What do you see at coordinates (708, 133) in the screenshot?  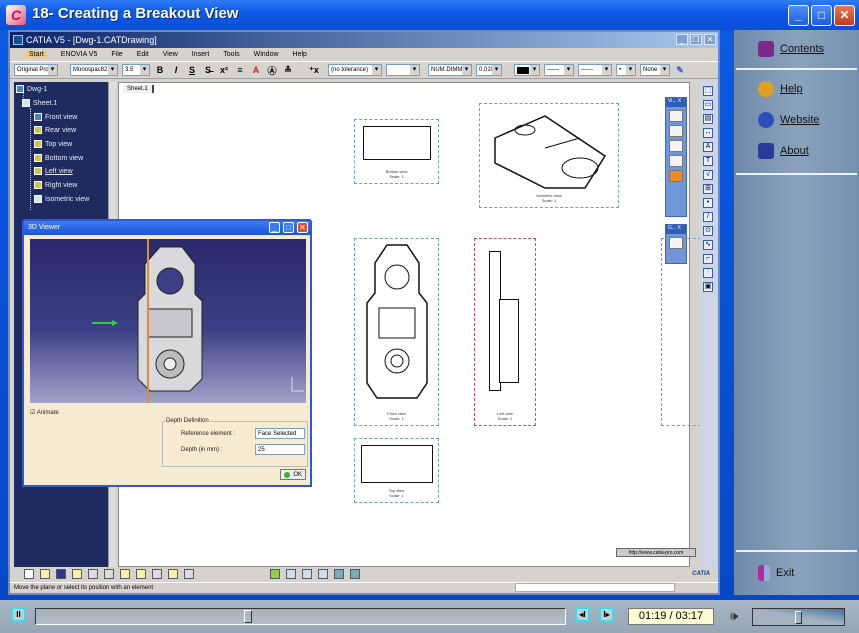 I see `dimension-tool-icon: ↔` at bounding box center [708, 133].